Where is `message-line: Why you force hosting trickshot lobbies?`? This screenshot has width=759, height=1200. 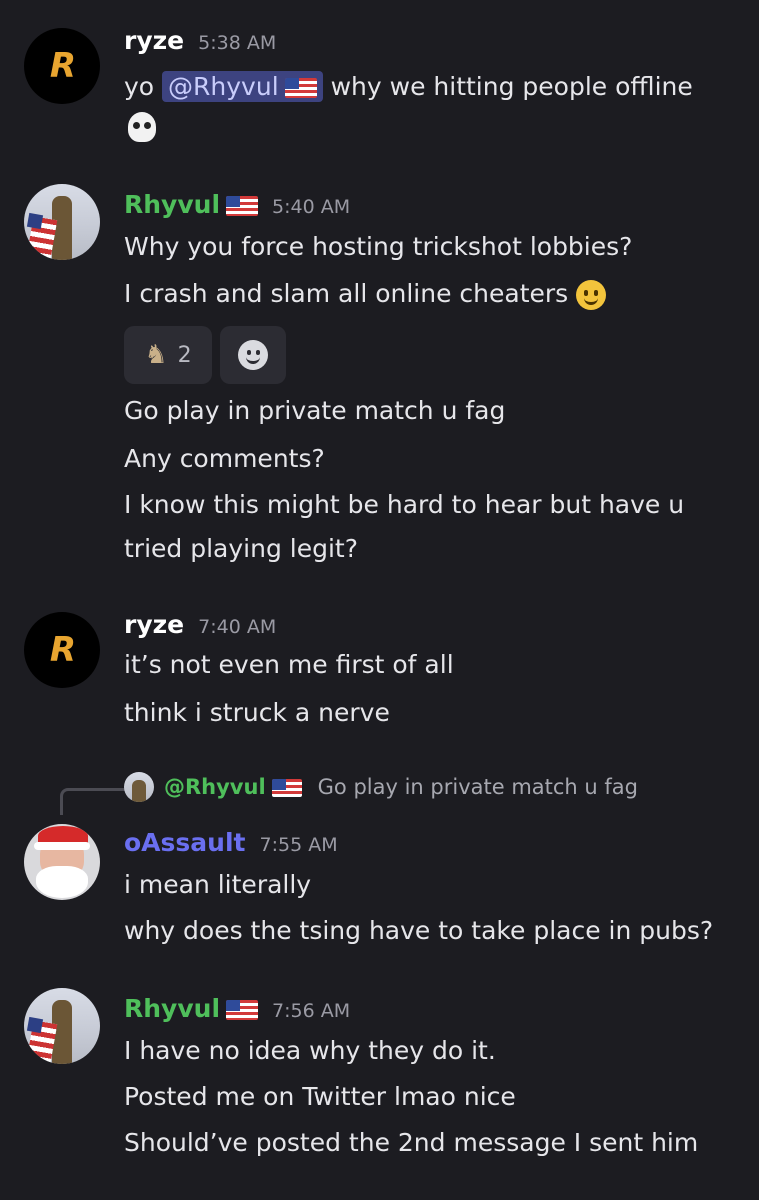 message-line: Why you force hosting trickshot lobbies? is located at coordinates (378, 246).